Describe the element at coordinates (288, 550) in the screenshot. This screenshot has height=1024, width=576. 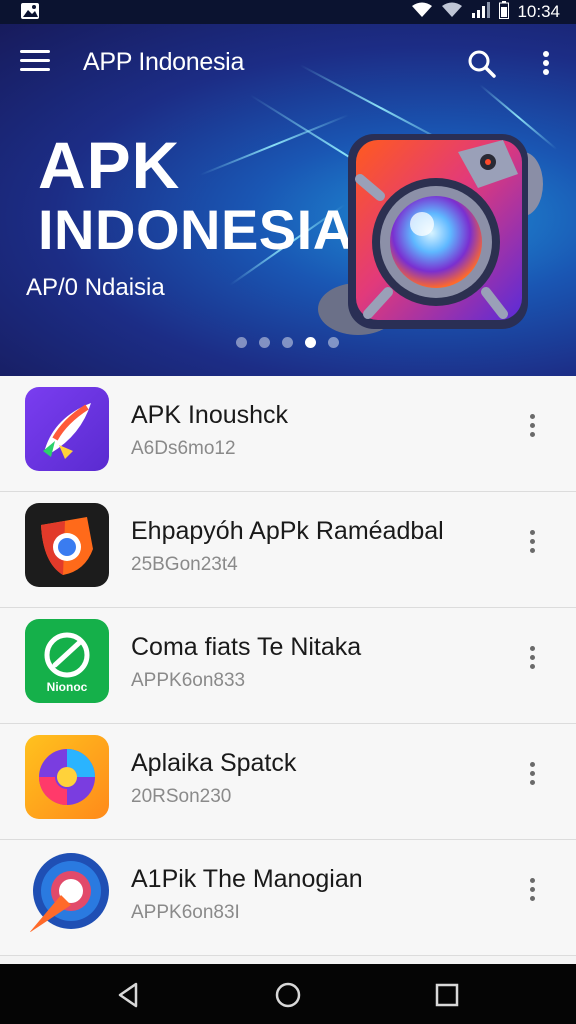
I see `list-item: Ehpapyóh ApPk Raméadbal 25BGon23t4` at that location.